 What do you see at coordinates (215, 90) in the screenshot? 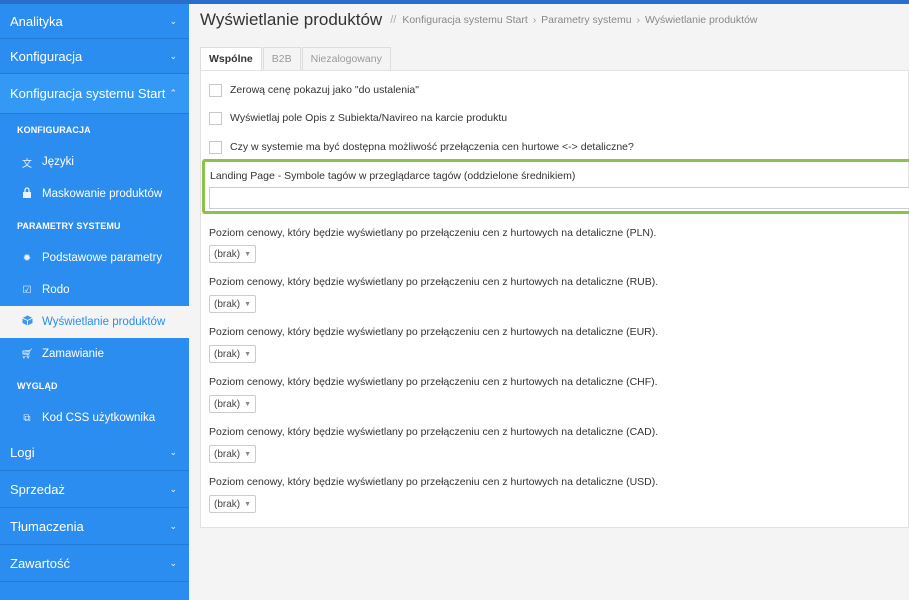
I see `checkbox-zero-price` at bounding box center [215, 90].